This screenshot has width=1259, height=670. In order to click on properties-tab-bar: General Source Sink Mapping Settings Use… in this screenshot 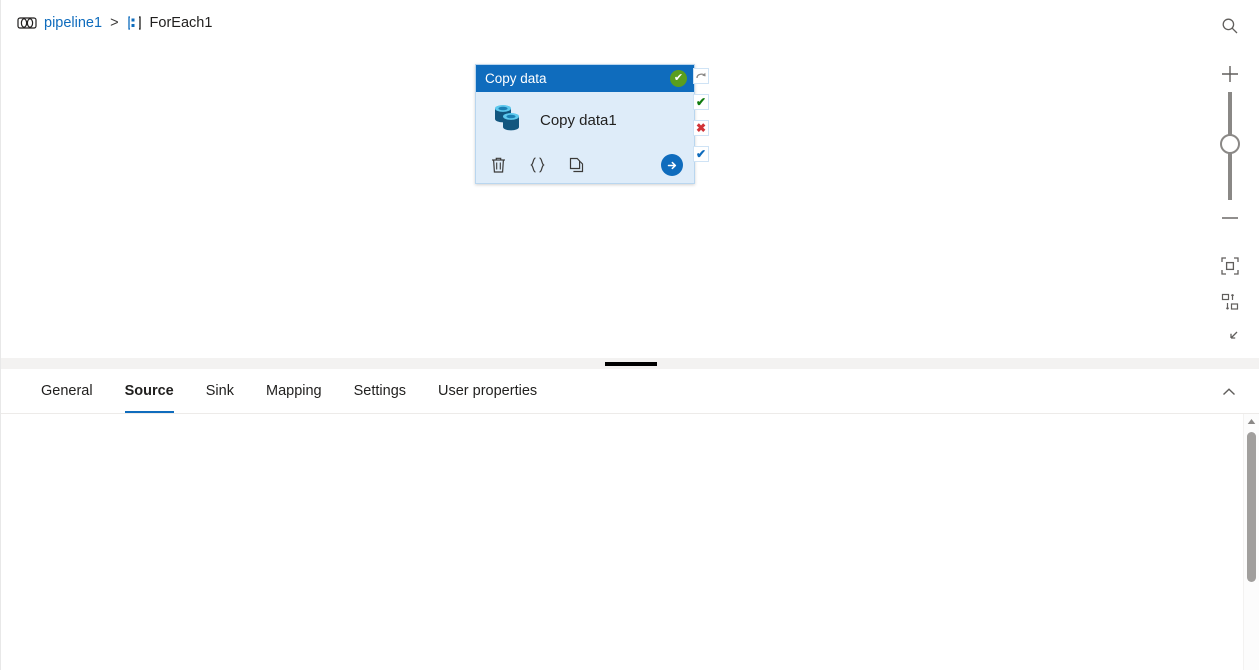, I will do `click(630, 391)`.